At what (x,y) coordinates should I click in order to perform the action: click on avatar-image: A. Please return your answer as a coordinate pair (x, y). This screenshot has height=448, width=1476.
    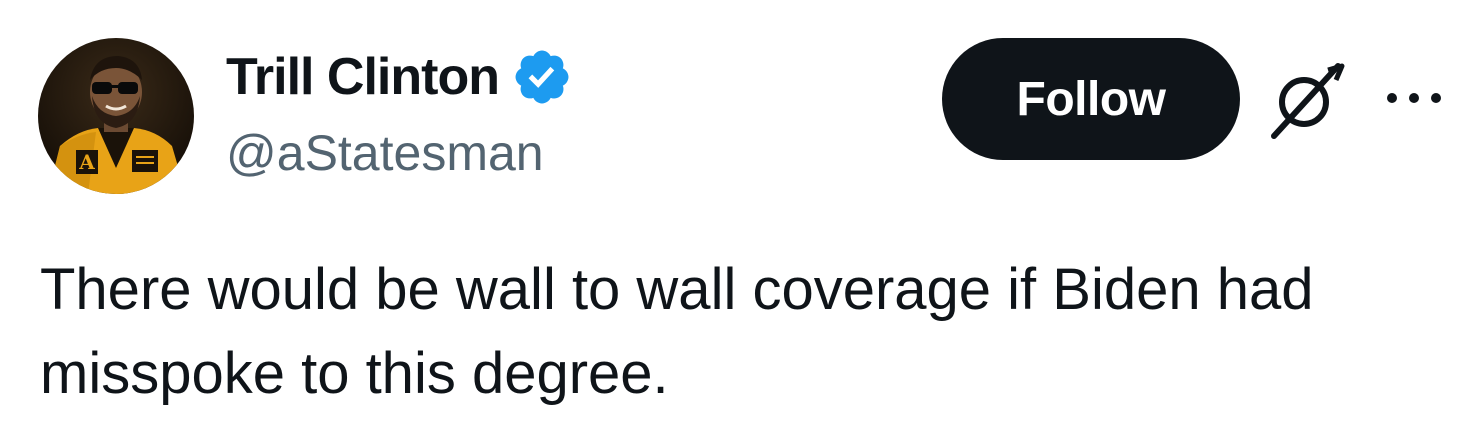
    Looking at the image, I should click on (116, 116).